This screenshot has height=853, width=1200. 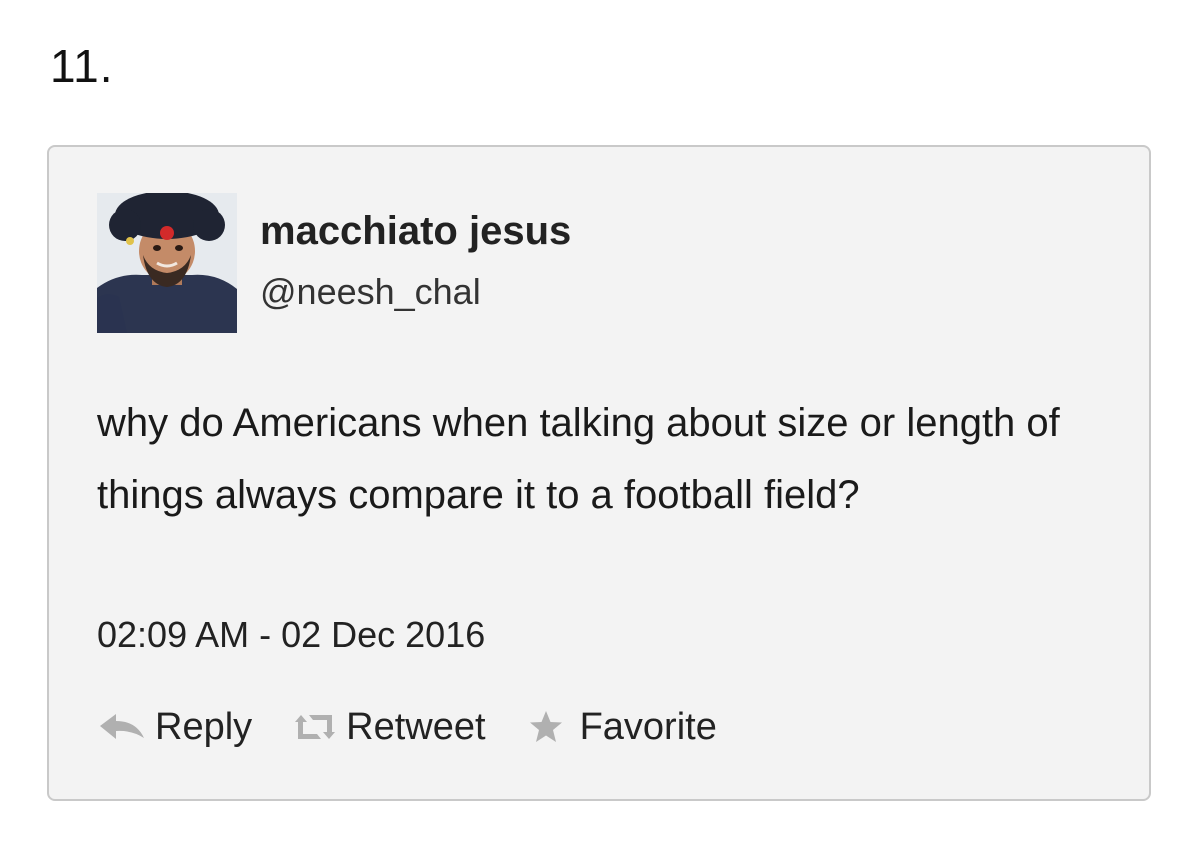 I want to click on list-number: 11., so click(x=82, y=66).